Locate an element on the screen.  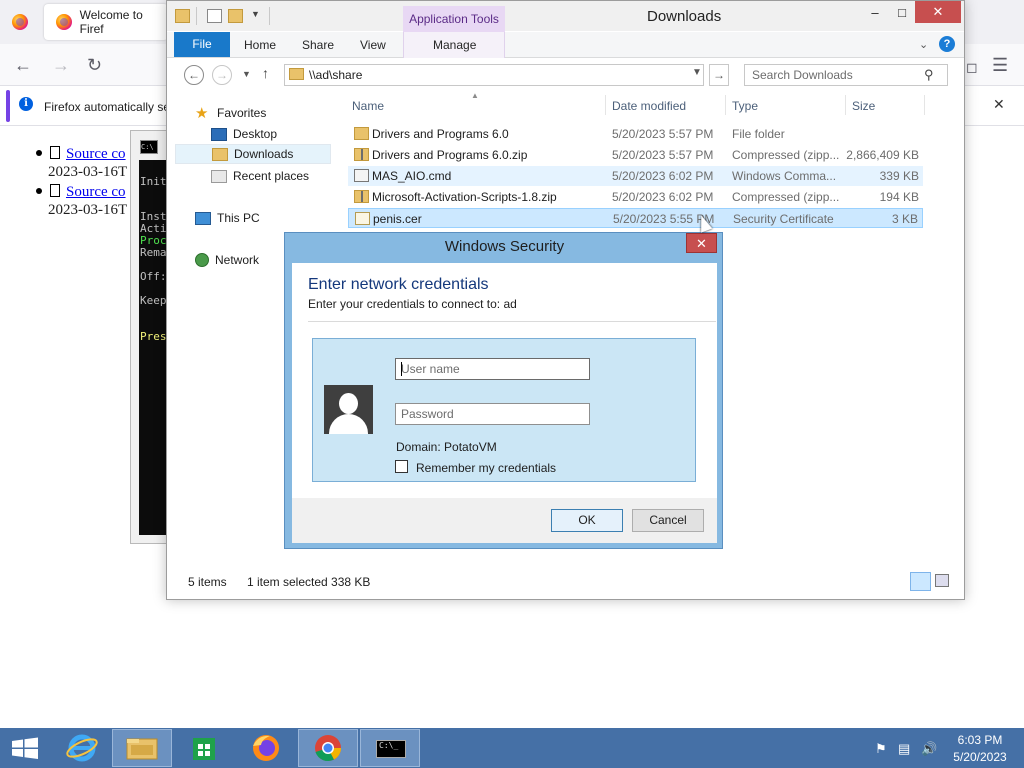
clock-date: 5/20/2023 is located at coordinates (980, 757).